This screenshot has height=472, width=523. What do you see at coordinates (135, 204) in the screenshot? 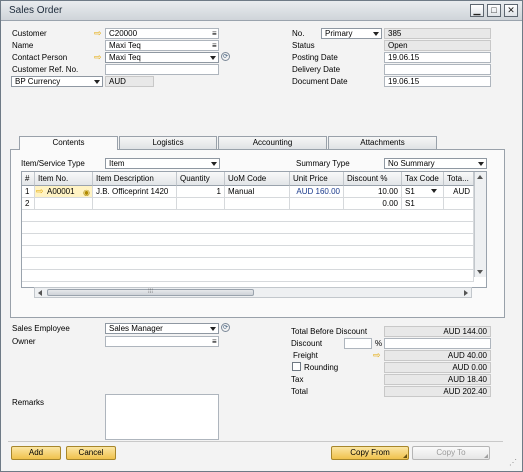
I see `item-description-cell` at bounding box center [135, 204].